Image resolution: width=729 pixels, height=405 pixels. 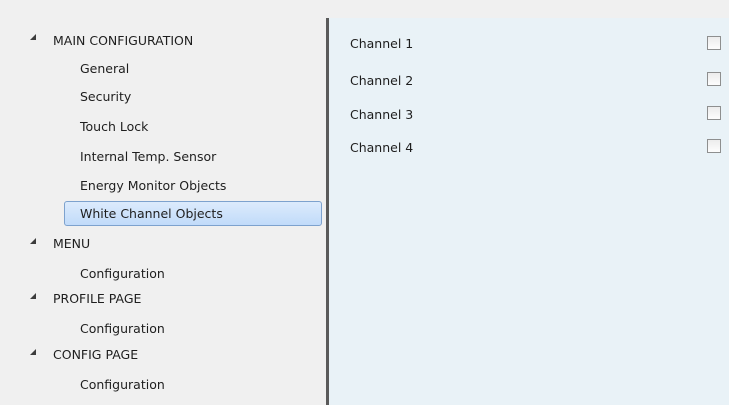 What do you see at coordinates (96, 354) in the screenshot?
I see `tree-section-label: CONFIG PAGE` at bounding box center [96, 354].